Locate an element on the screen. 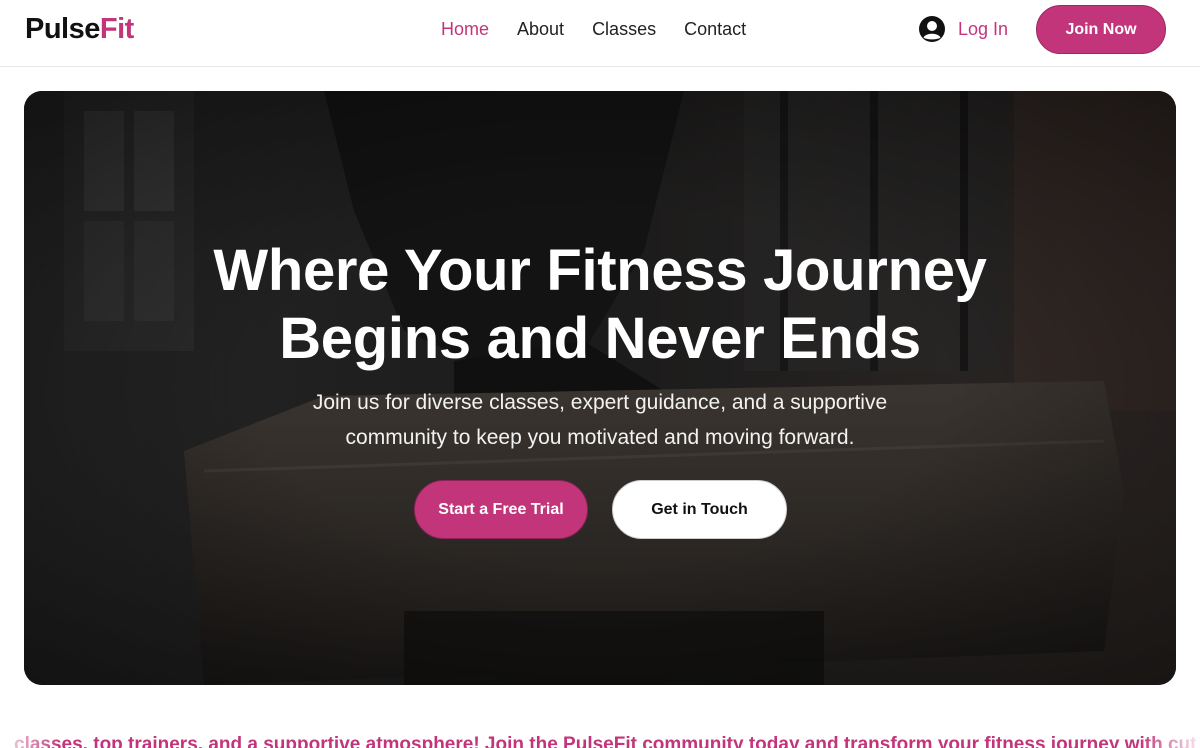 This screenshot has width=1200, height=748. brand-logo: PulseFit is located at coordinates (79, 29).